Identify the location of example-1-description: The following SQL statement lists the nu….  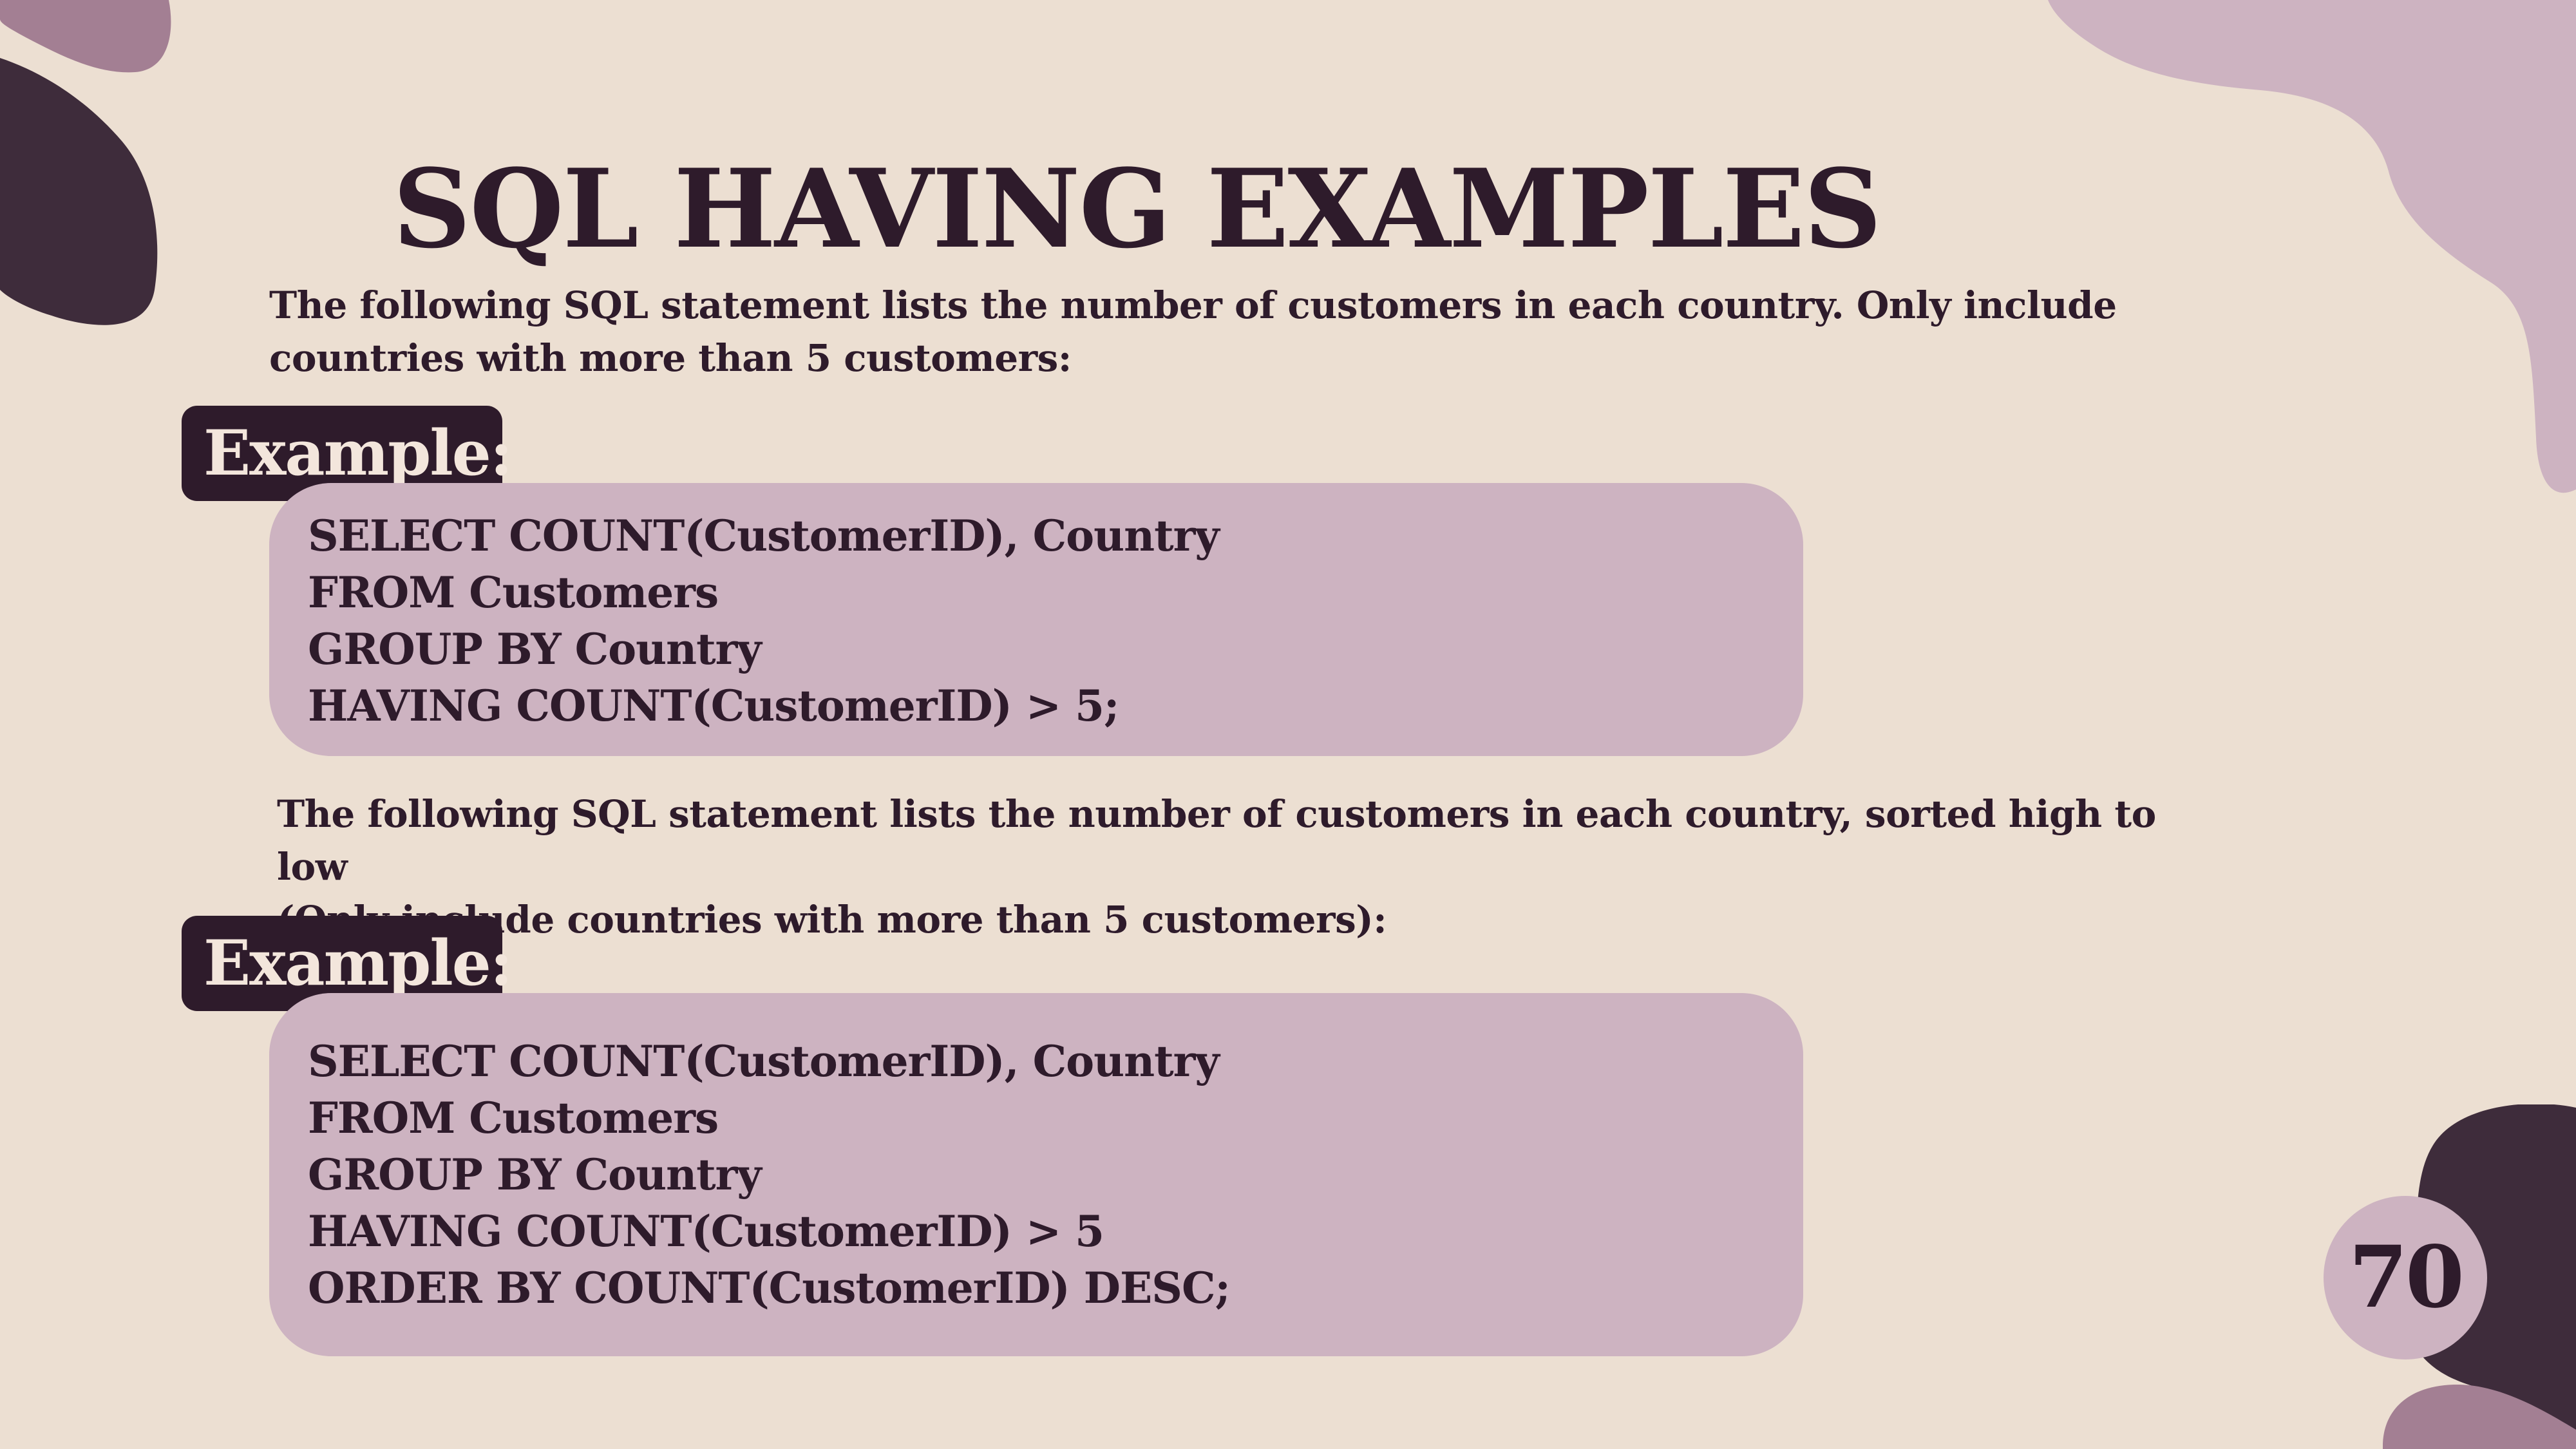
(1235, 332).